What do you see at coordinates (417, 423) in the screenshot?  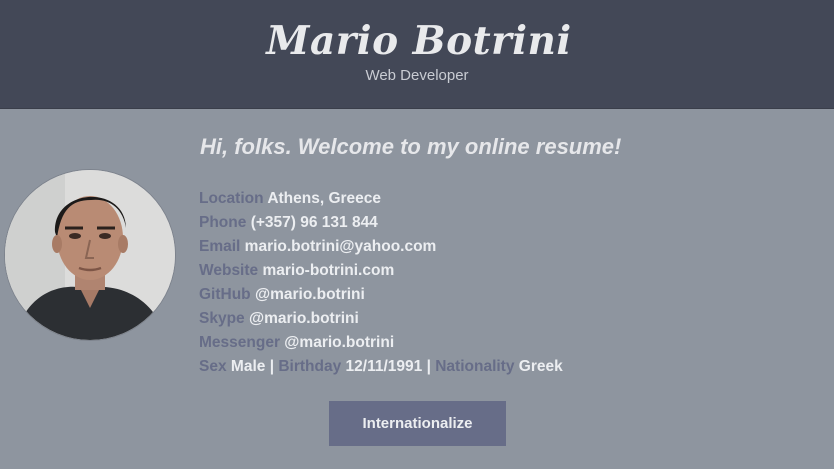 I see `internationalize-button: Internationalize` at bounding box center [417, 423].